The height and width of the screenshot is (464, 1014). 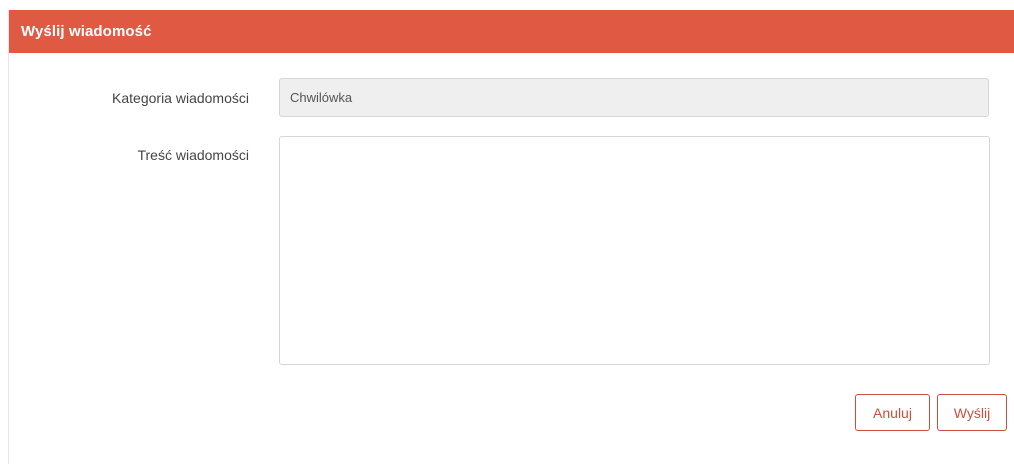 What do you see at coordinates (972, 412) in the screenshot?
I see `send-button: Wyślij` at bounding box center [972, 412].